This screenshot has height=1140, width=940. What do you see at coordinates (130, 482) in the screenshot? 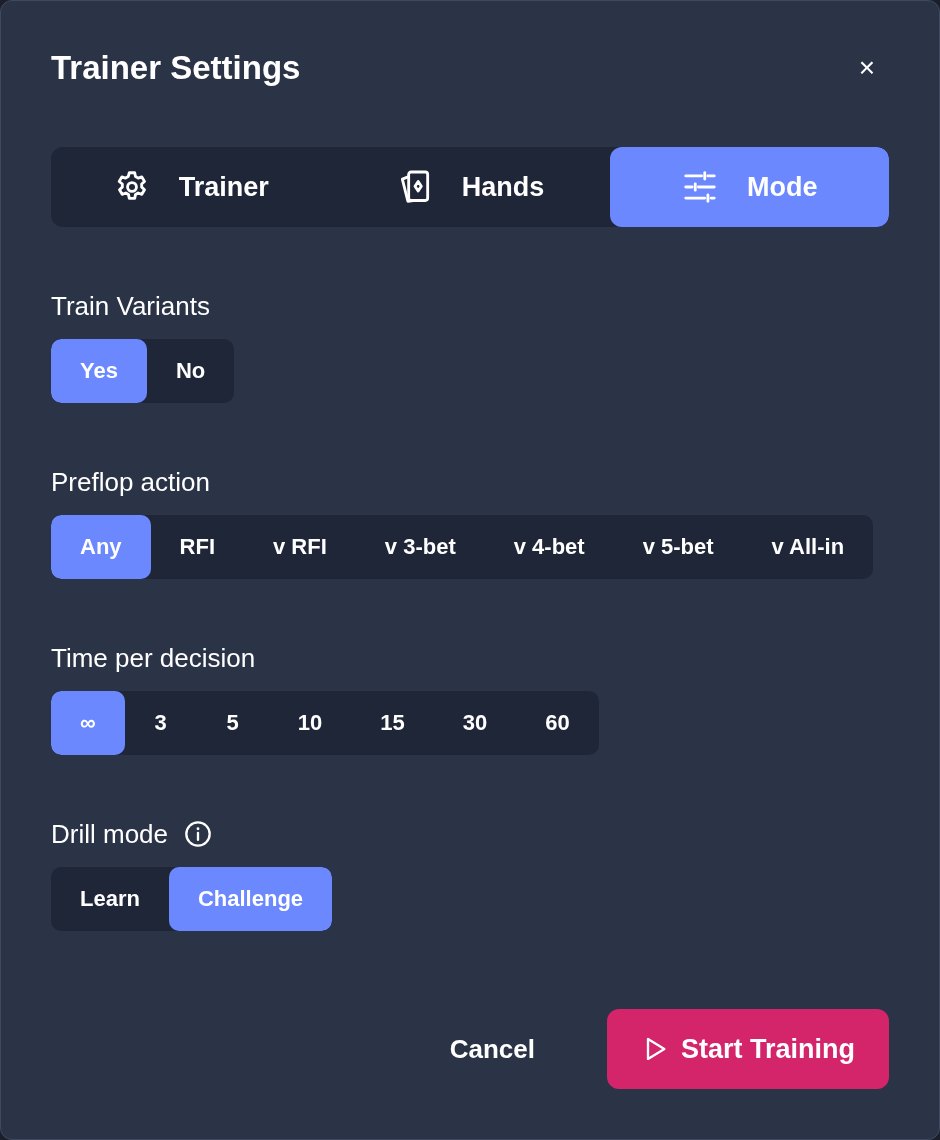
I see `section-label: Preflop action` at bounding box center [130, 482].